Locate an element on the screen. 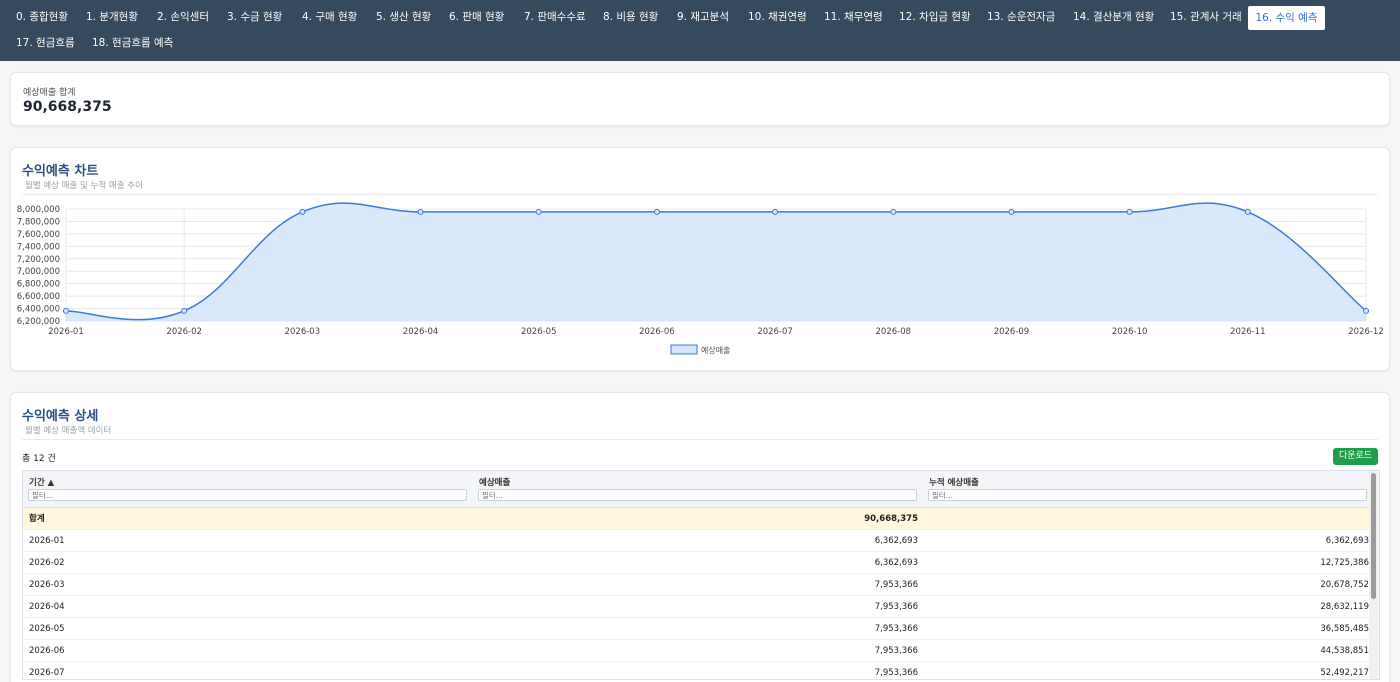 This screenshot has height=682, width=1400. cell-cumulative: 28,632,119 is located at coordinates (1344, 607).